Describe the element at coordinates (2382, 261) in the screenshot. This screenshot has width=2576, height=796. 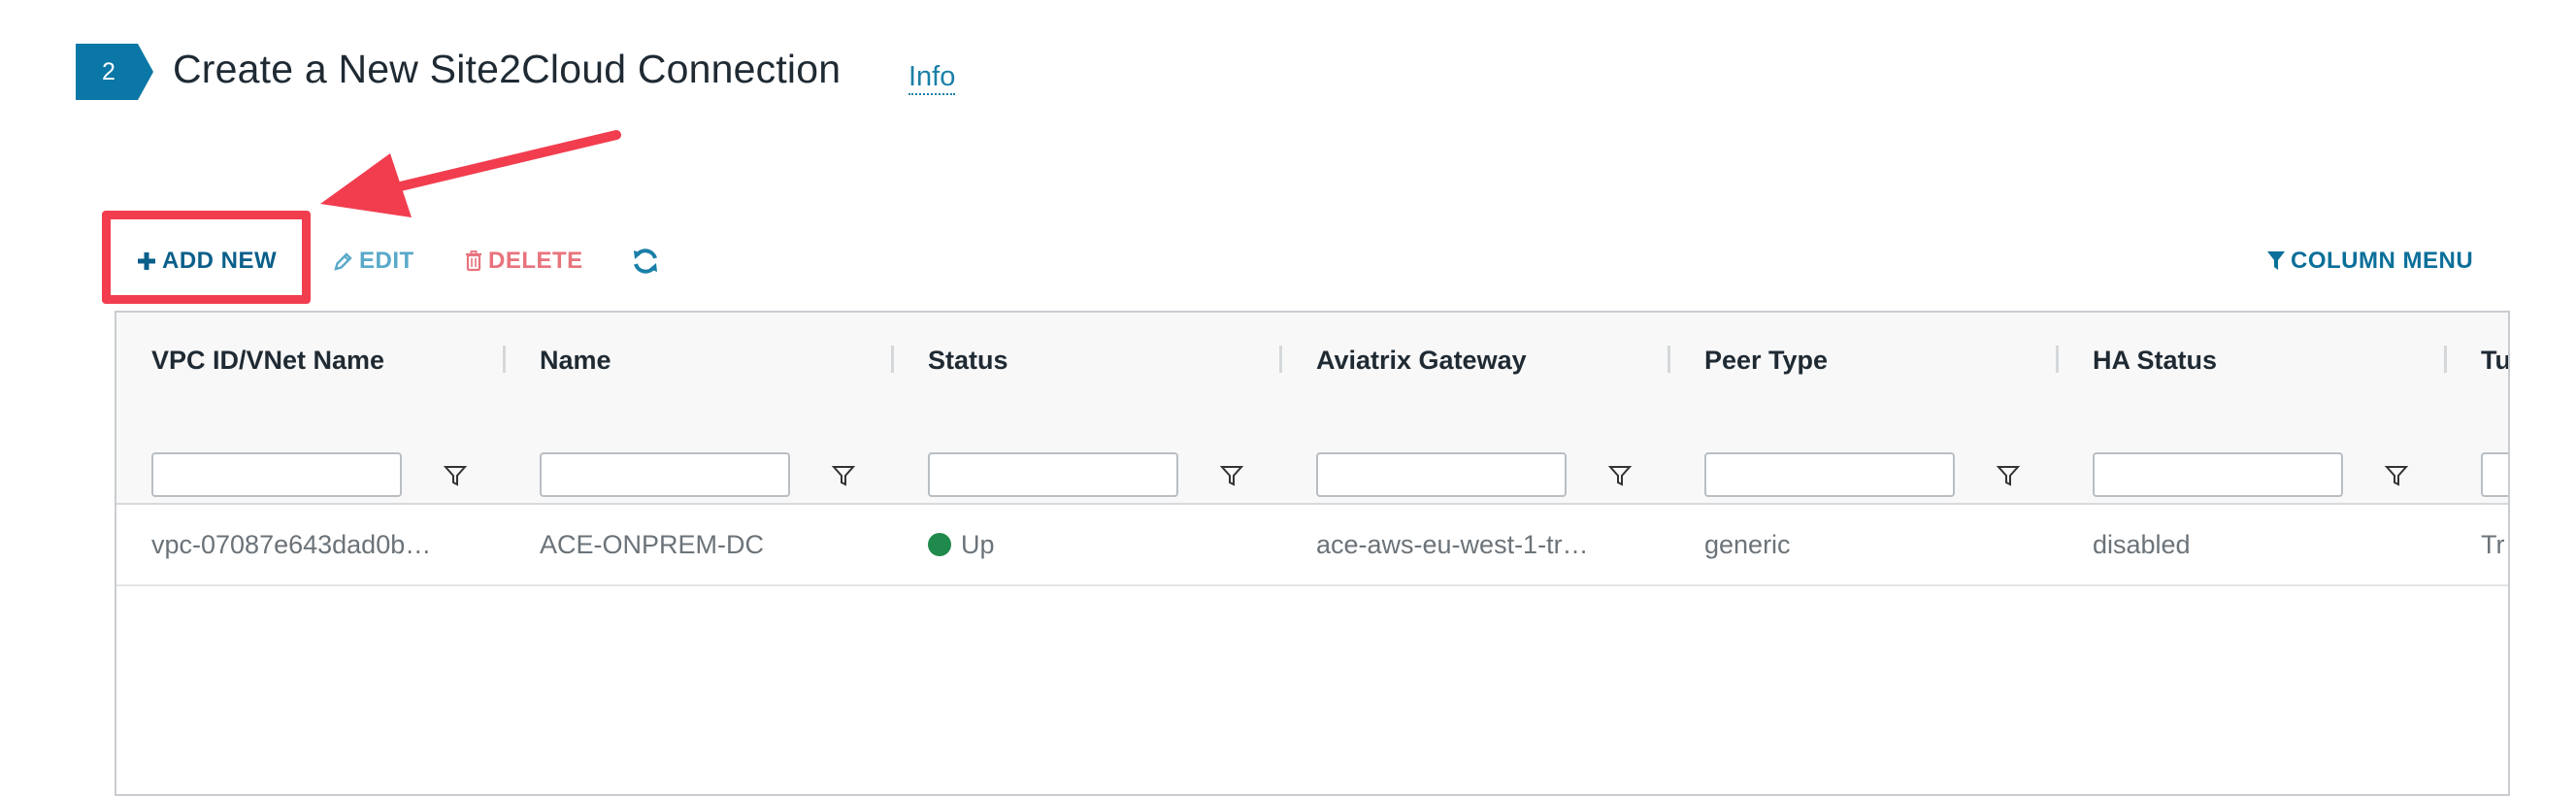
I see `column-menu-label: COLUMN MENU` at that location.